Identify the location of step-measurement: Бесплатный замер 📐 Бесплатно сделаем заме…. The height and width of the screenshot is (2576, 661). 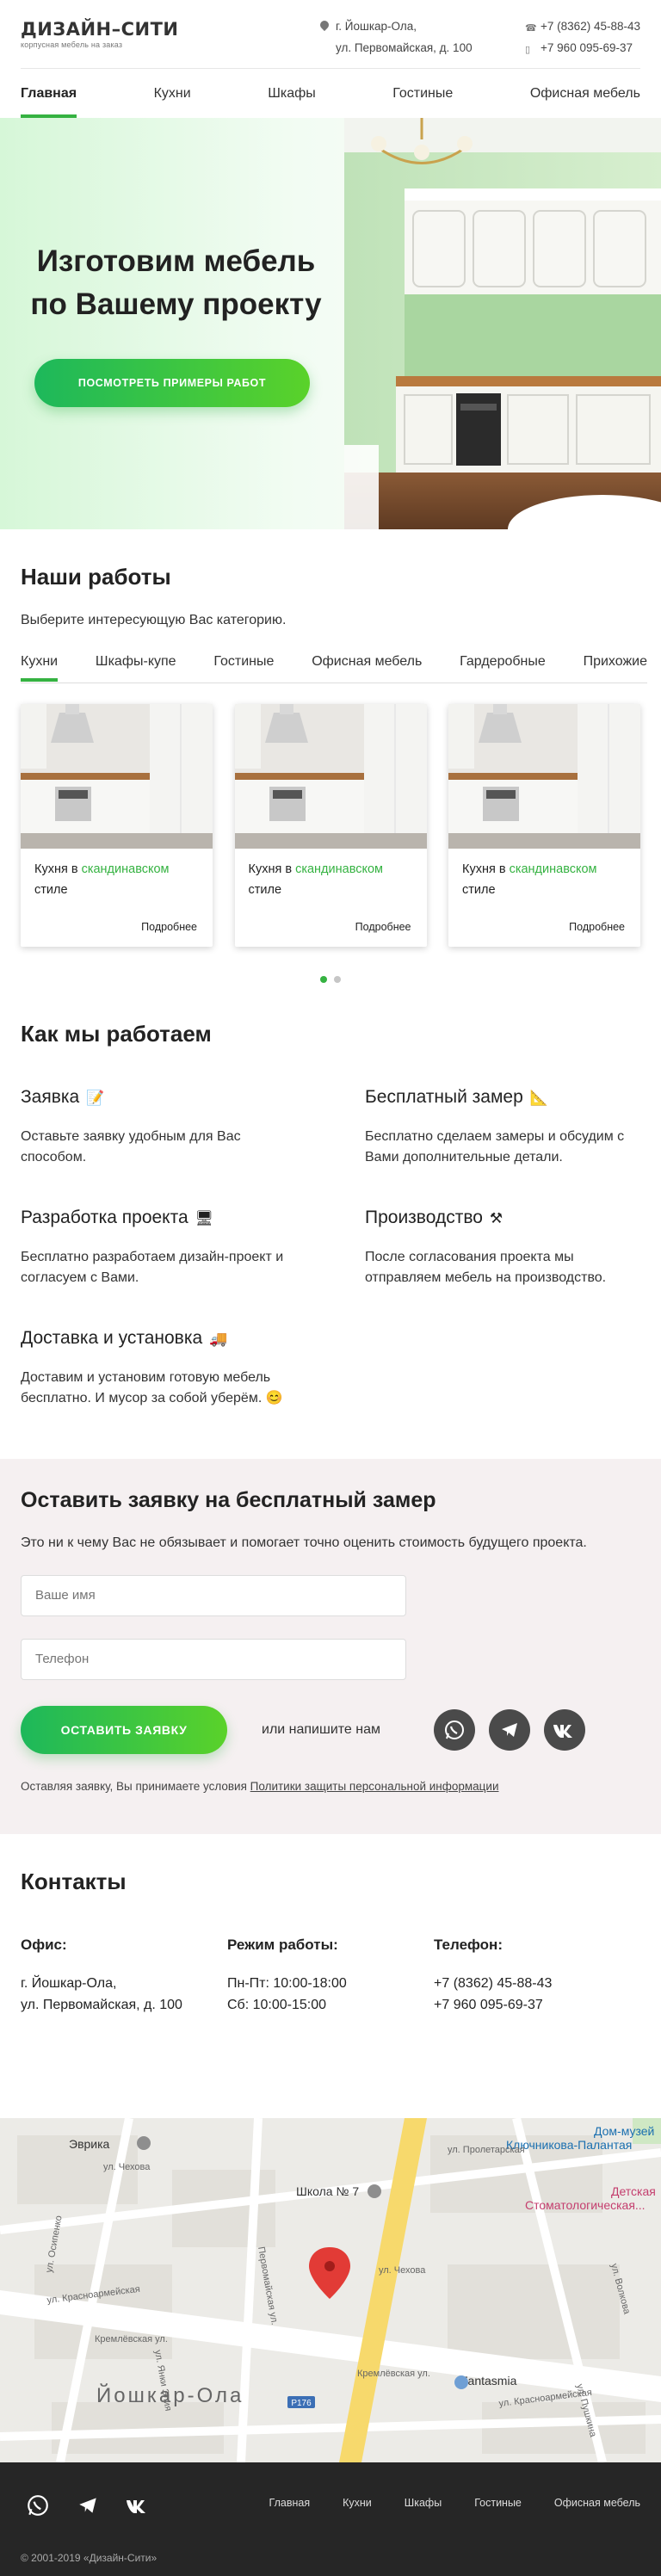
(503, 1147).